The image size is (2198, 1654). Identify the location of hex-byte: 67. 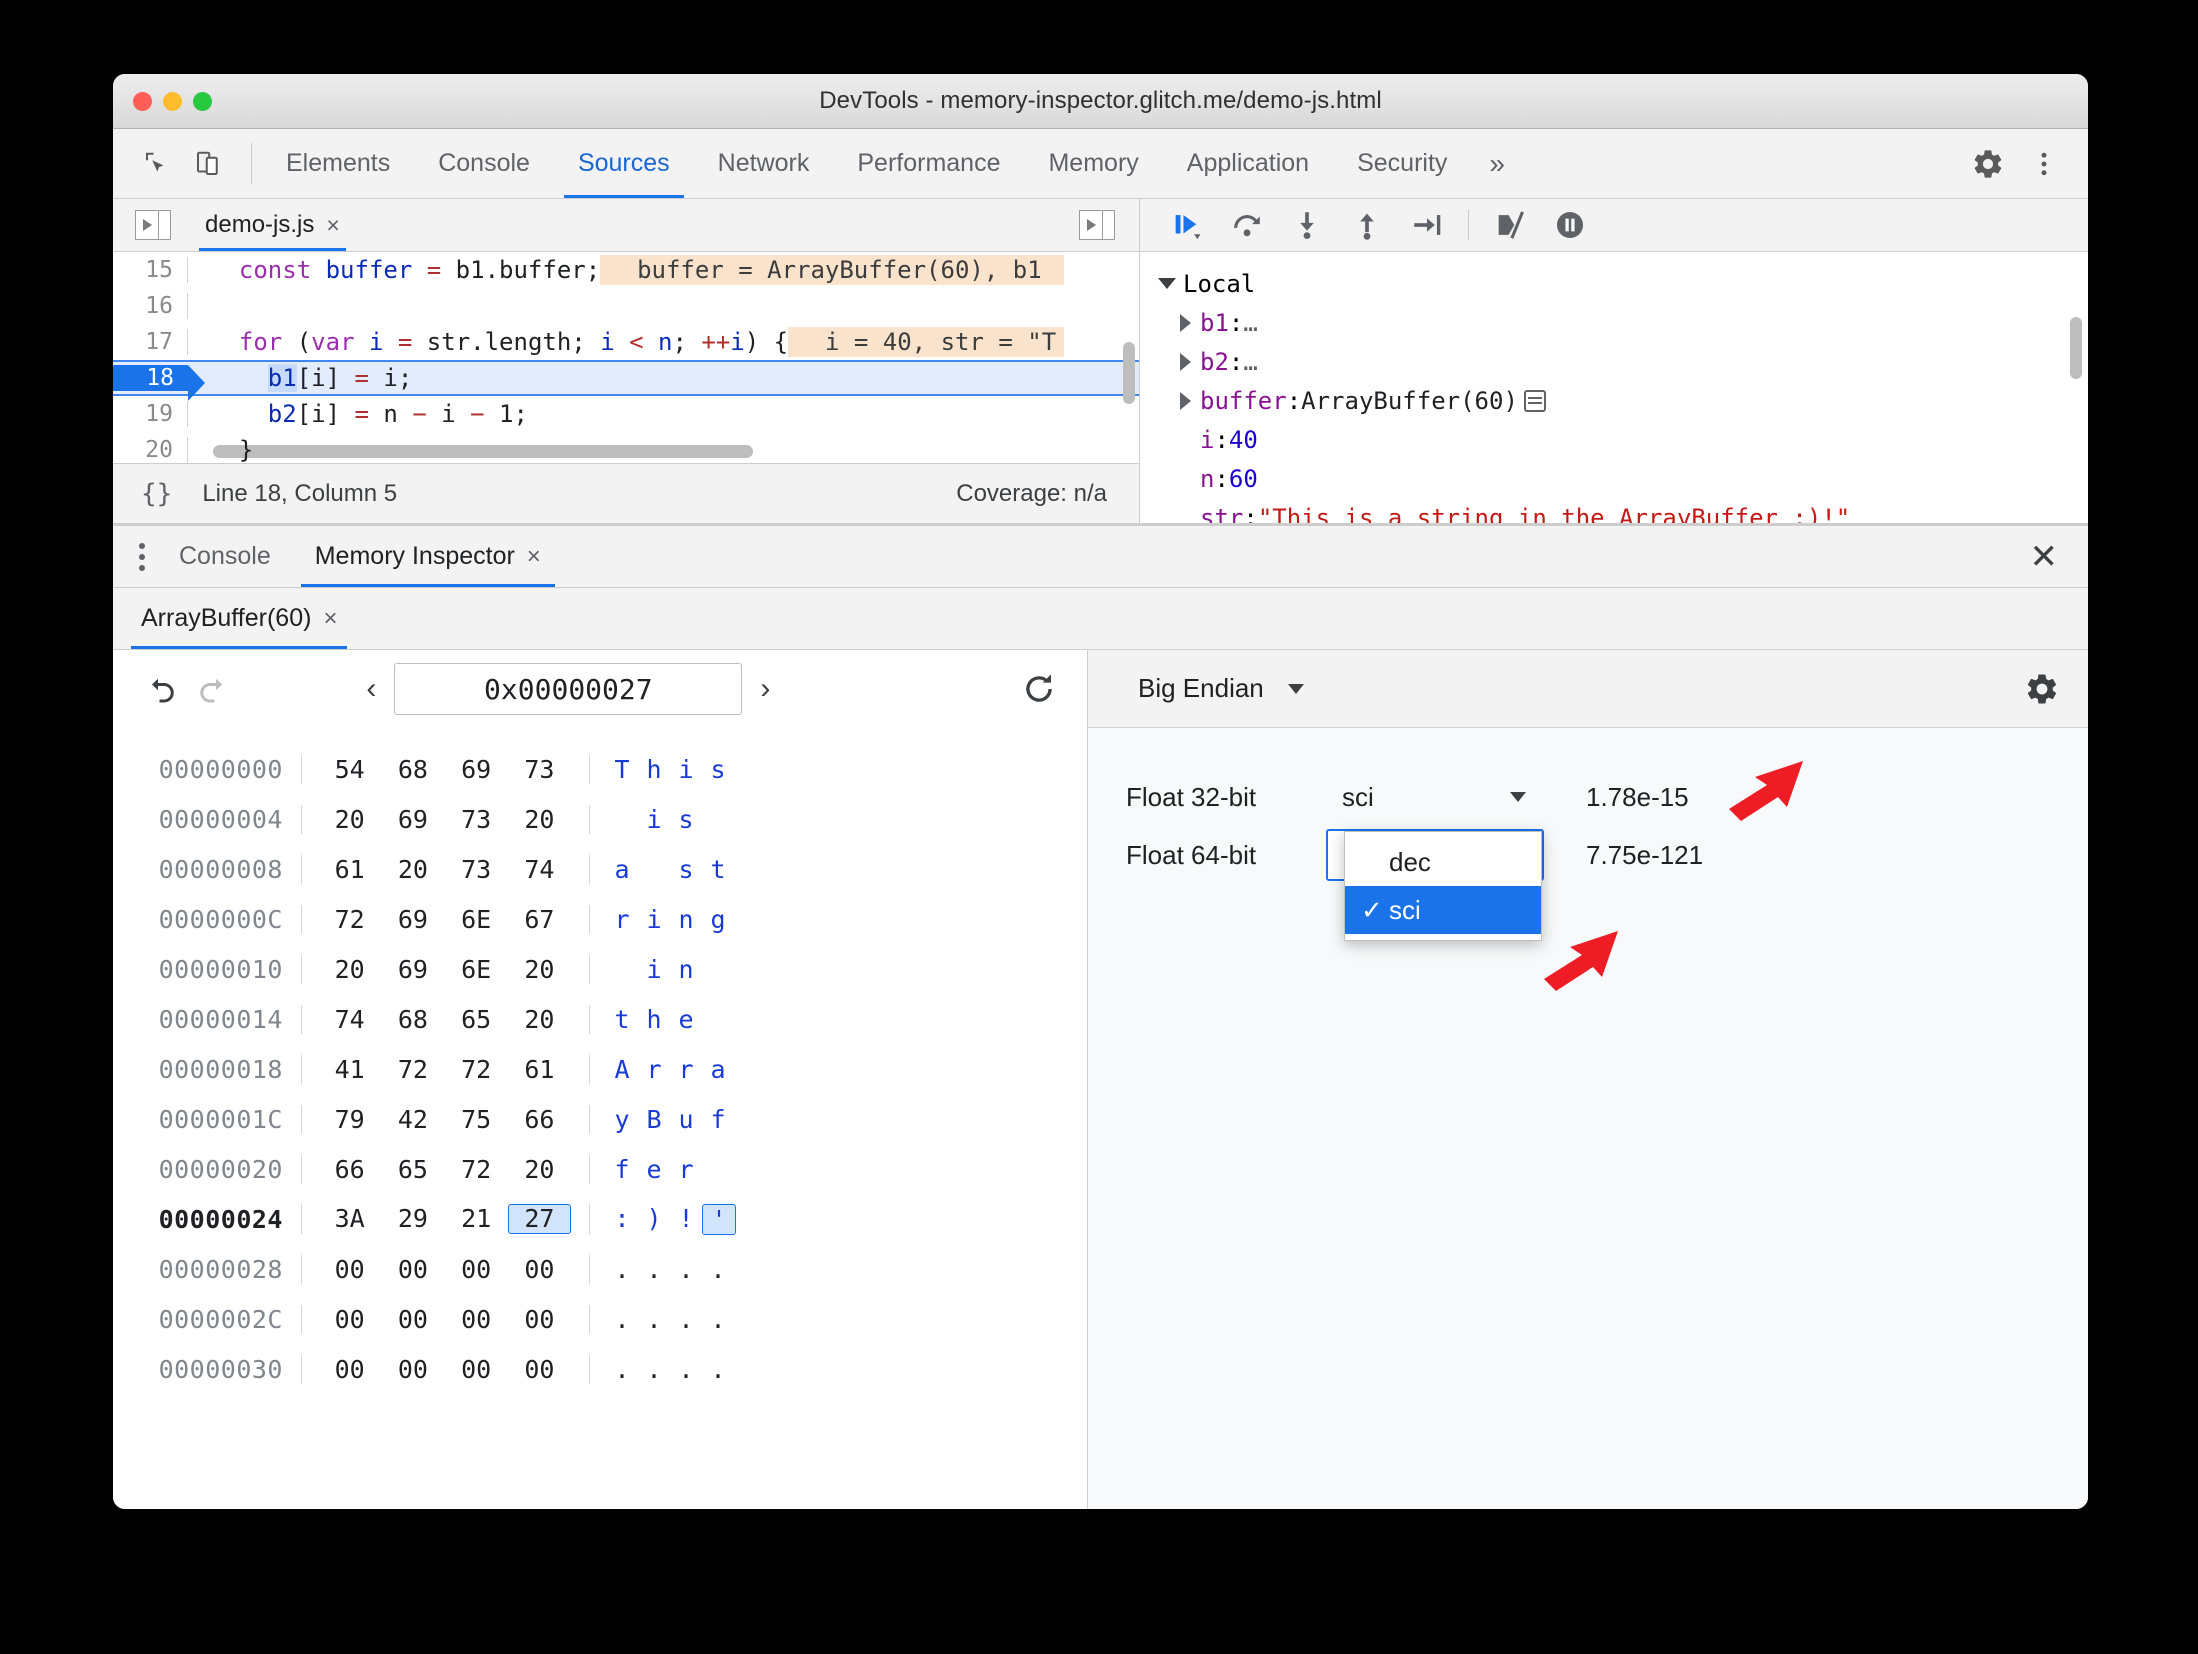
(539, 919).